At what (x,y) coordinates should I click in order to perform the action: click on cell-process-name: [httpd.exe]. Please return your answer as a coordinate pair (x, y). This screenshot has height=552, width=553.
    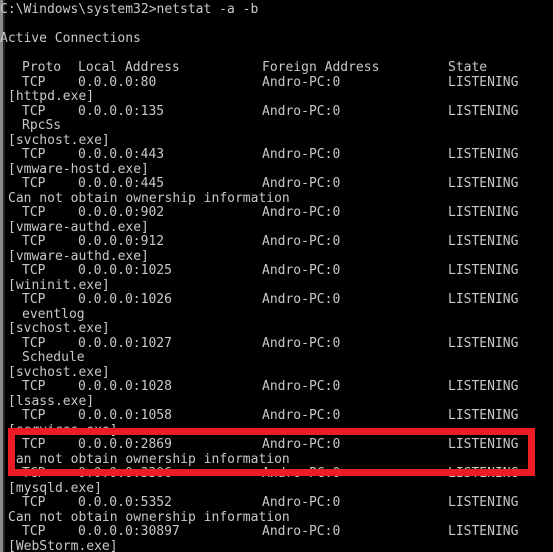
    Looking at the image, I should click on (51, 96).